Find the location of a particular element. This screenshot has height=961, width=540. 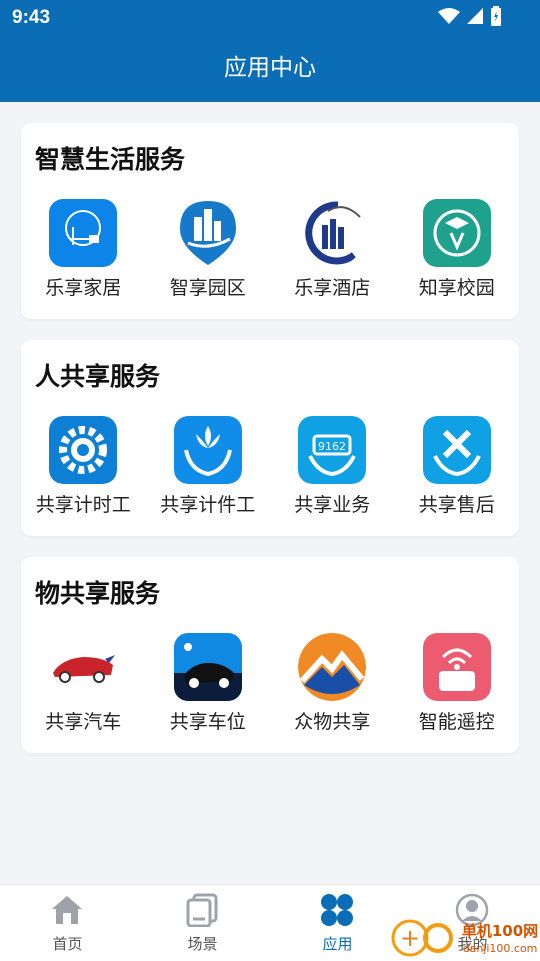

app-item-park: 智享园区 is located at coordinates (208, 254).